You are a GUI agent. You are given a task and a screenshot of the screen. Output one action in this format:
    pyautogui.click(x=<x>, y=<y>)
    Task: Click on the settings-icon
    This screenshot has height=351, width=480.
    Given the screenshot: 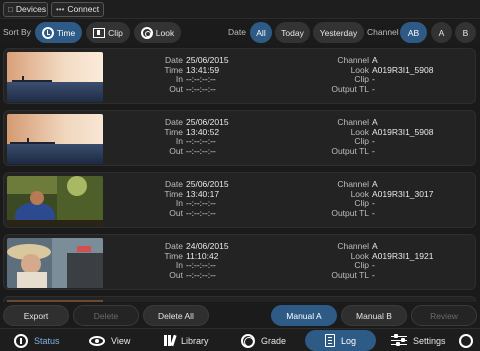 What is the action you would take?
    pyautogui.click(x=399, y=340)
    